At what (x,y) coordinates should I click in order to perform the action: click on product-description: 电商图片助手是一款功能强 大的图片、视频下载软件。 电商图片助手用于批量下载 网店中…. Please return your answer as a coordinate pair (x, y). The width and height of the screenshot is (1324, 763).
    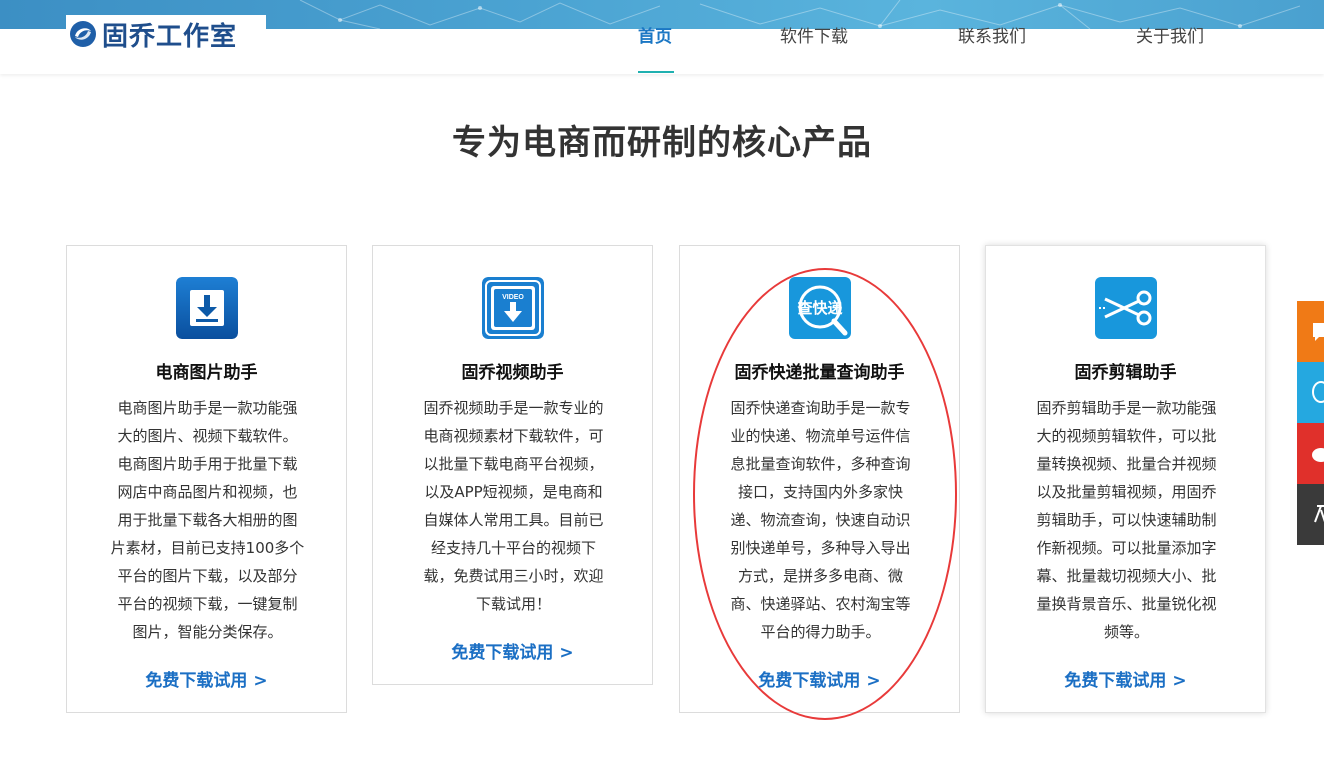
    Looking at the image, I should click on (207, 520).